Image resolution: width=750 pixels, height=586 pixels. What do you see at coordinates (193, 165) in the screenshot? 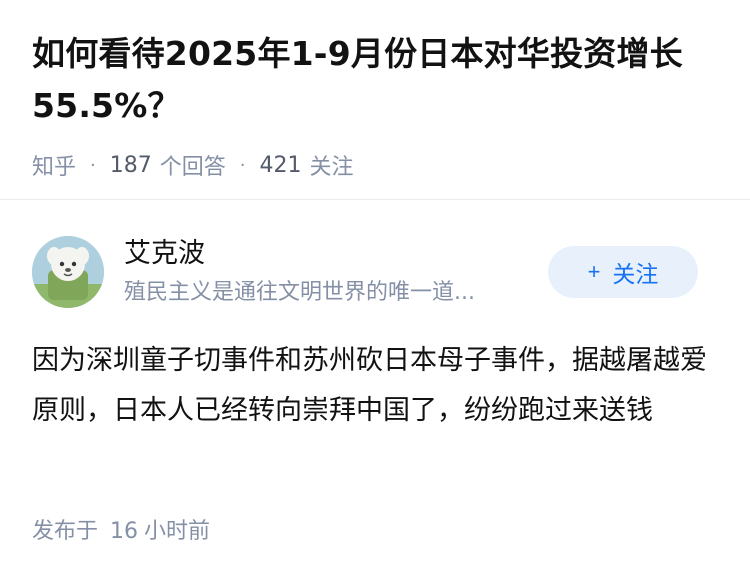
I see `answer-count-label: 个回答` at bounding box center [193, 165].